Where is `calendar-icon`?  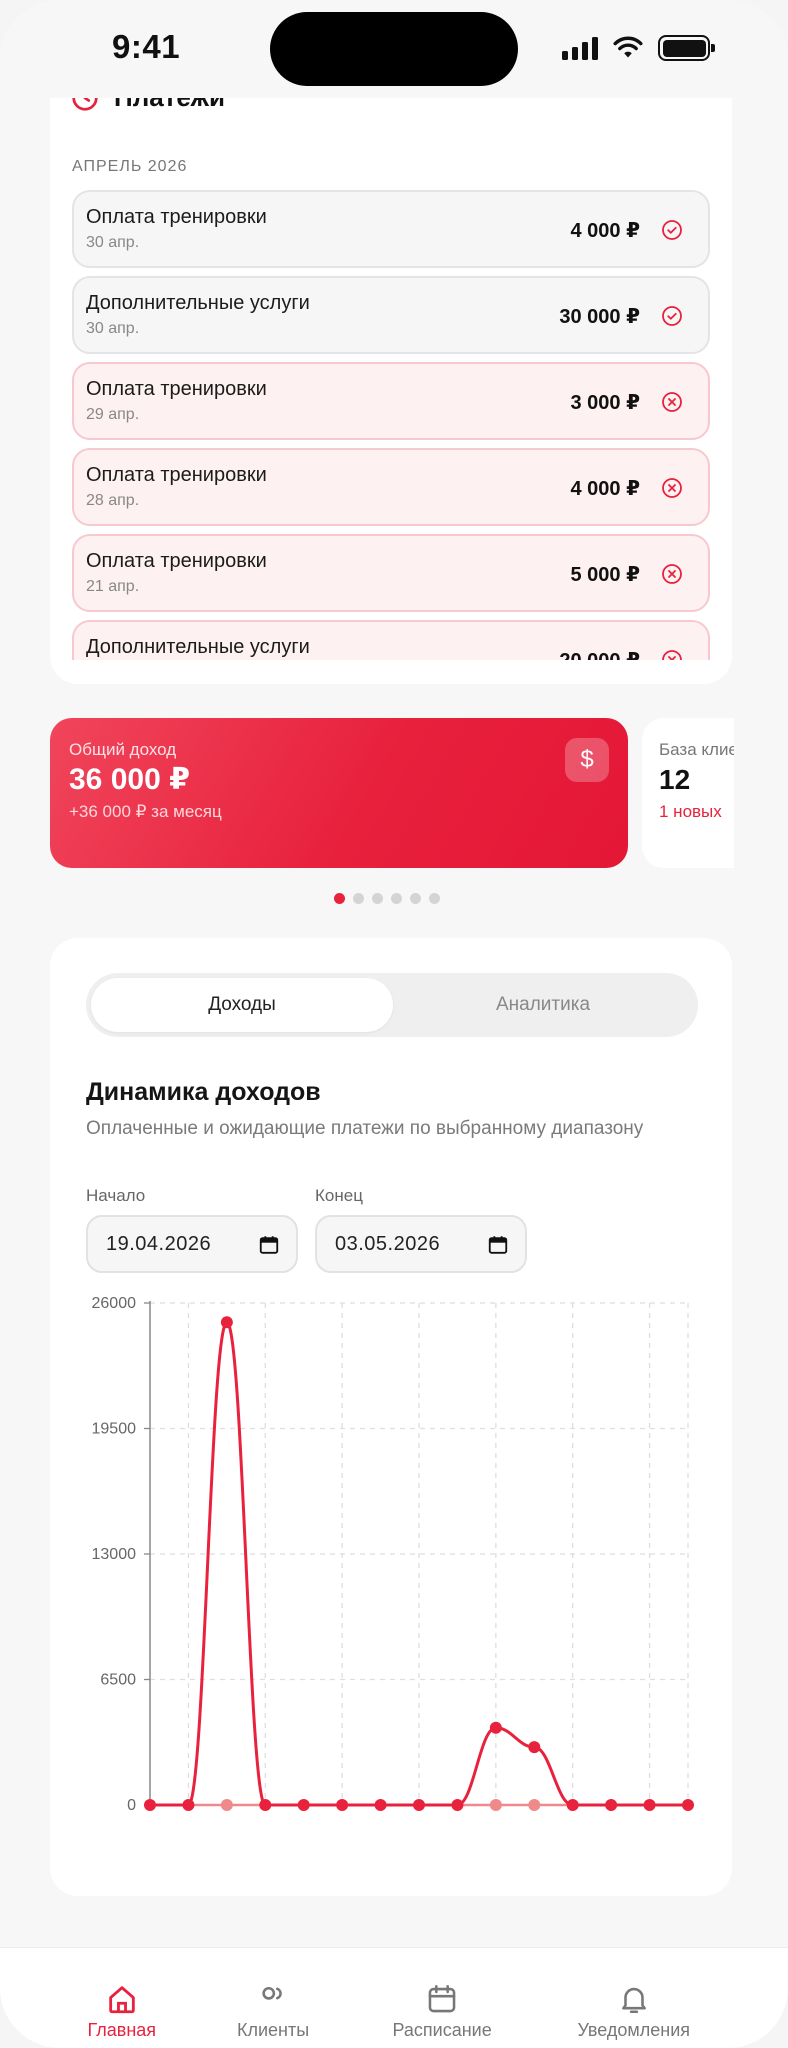 calendar-icon is located at coordinates (442, 1998).